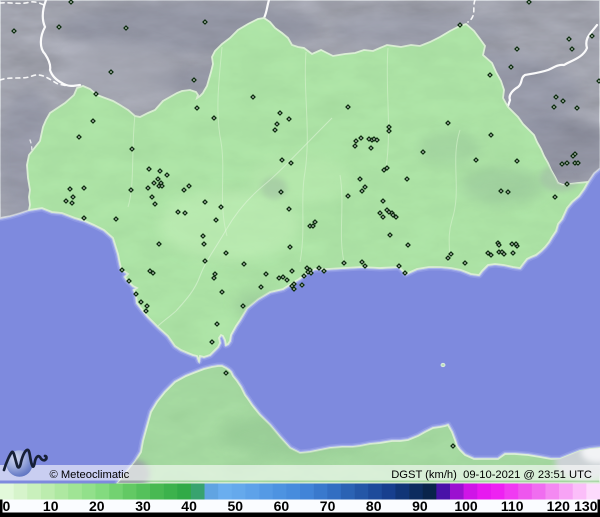 Image resolution: width=600 pixels, height=517 pixels. Describe the element at coordinates (282, 506) in the screenshot. I see `svg-text: 60` at that location.